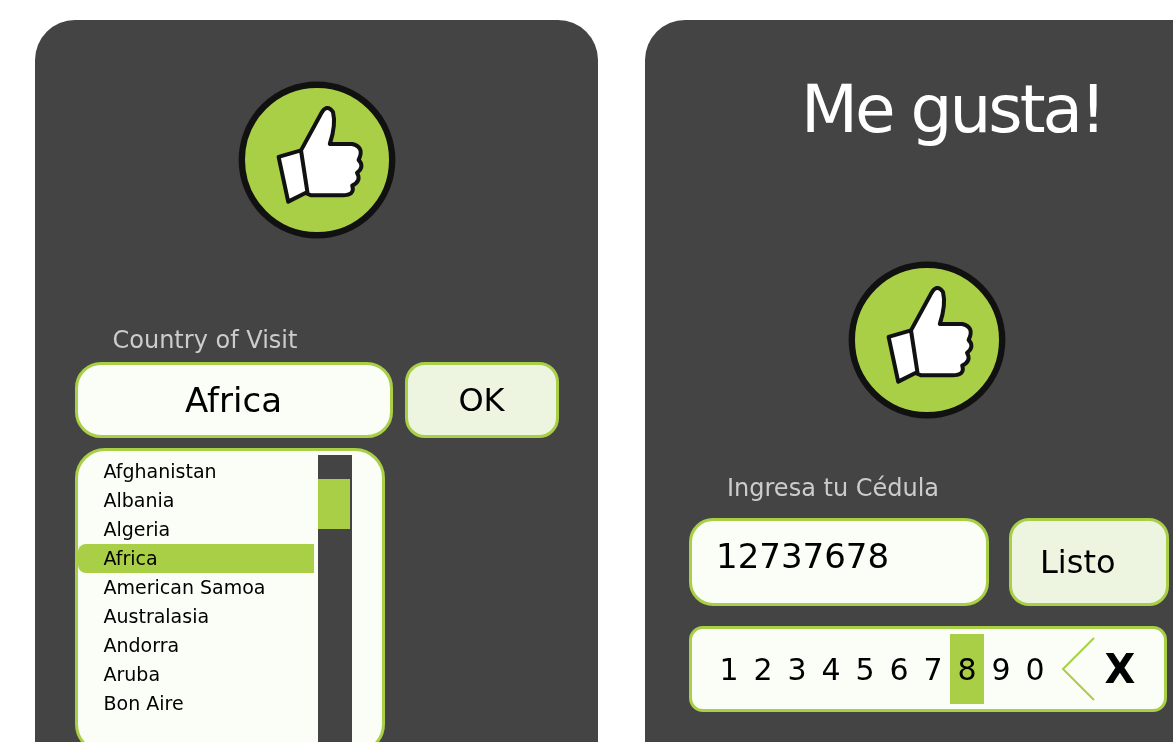 This screenshot has height=742, width=1173. What do you see at coordinates (481, 400) in the screenshot?
I see `ok-button: OK` at bounding box center [481, 400].